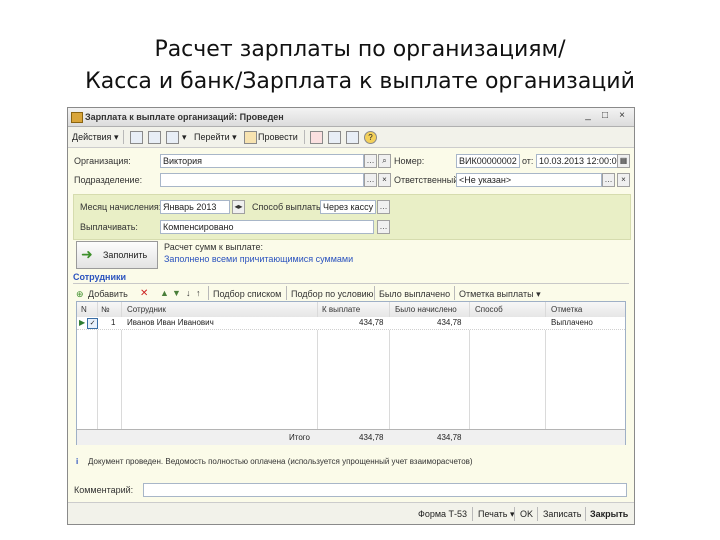 This screenshot has width=720, height=540. I want to click on col-mark: Отметка, so click(566, 309).